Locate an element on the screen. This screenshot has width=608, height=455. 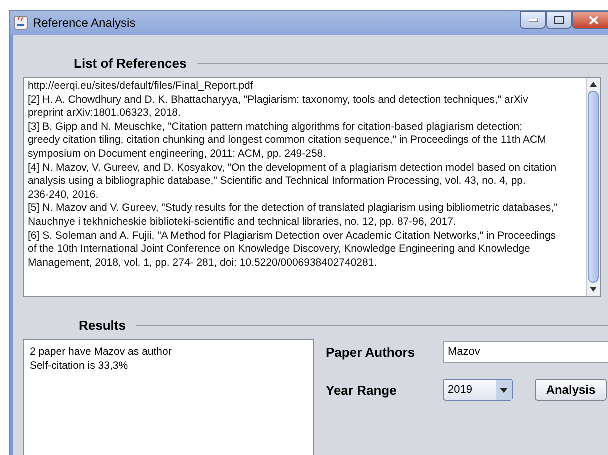
reference-line: symposium on Document engineering, 2011: ACM, pp. 249-258. is located at coordinates (178, 155).